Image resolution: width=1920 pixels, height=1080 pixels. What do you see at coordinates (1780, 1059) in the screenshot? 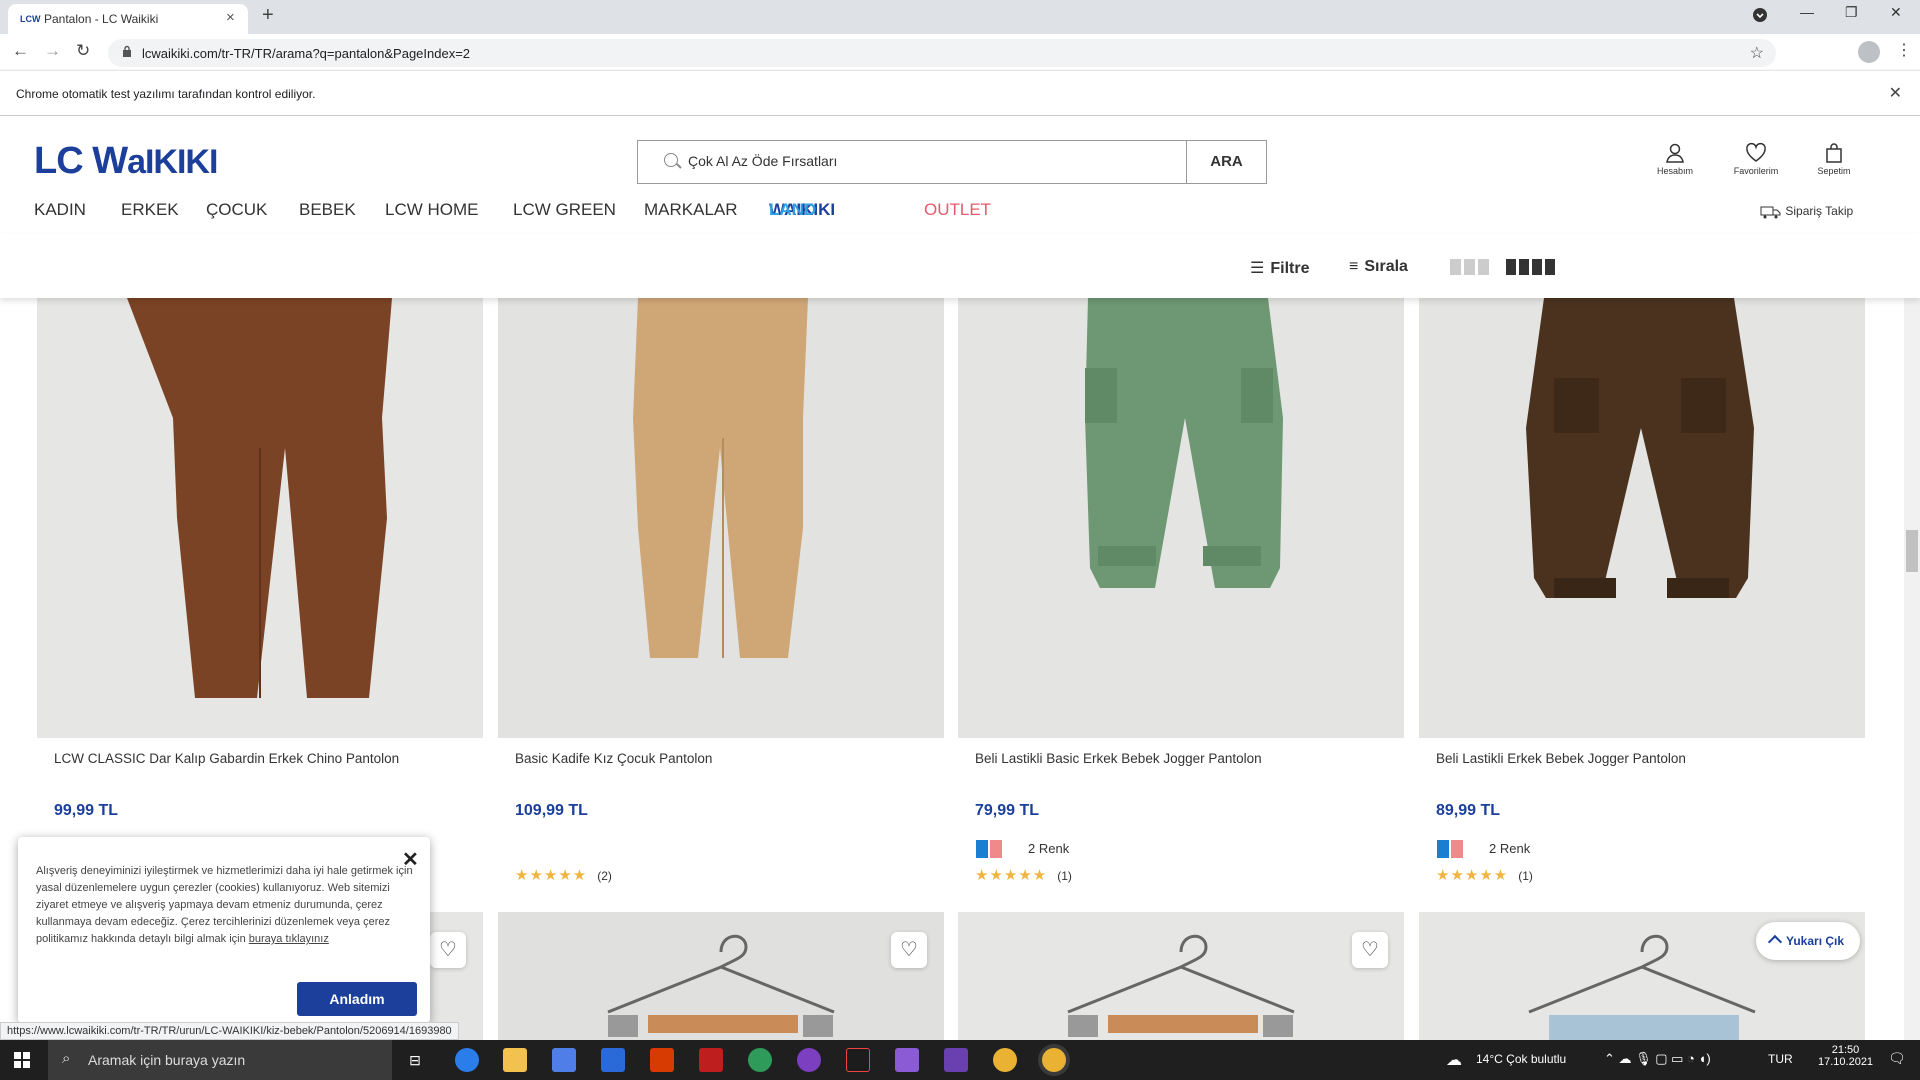
I see `language-indicator: TUR` at bounding box center [1780, 1059].